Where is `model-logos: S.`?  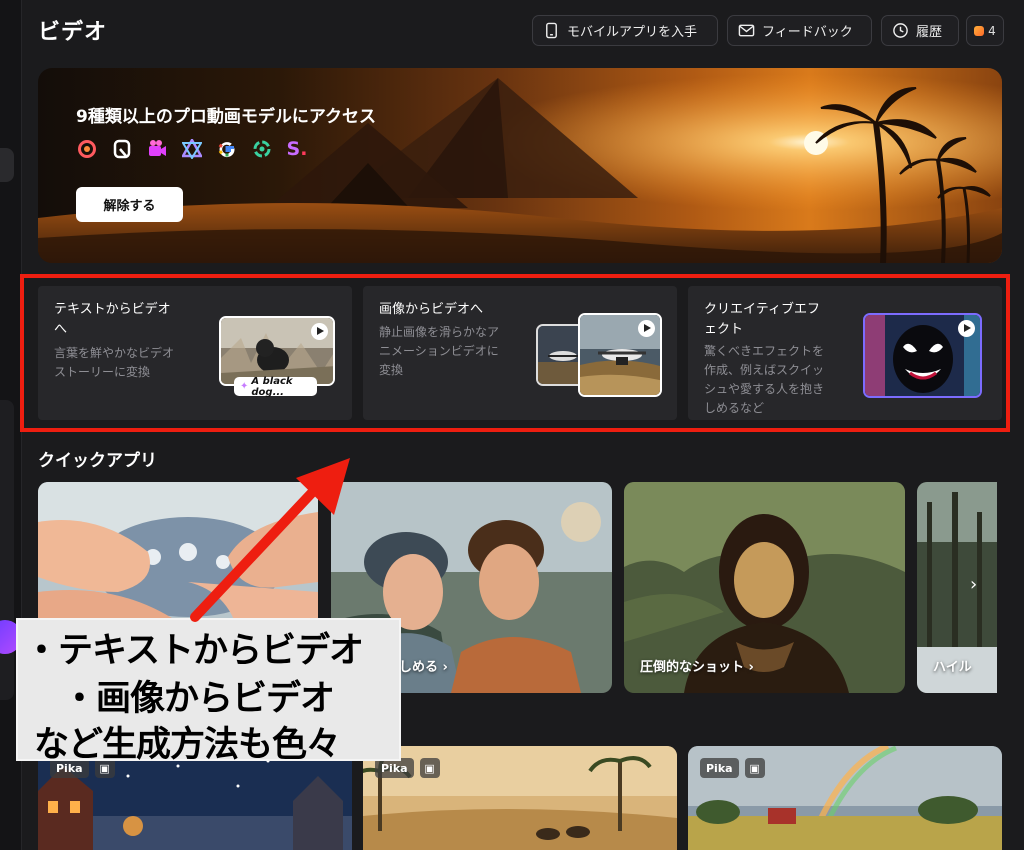 model-logos: S. is located at coordinates (192, 149).